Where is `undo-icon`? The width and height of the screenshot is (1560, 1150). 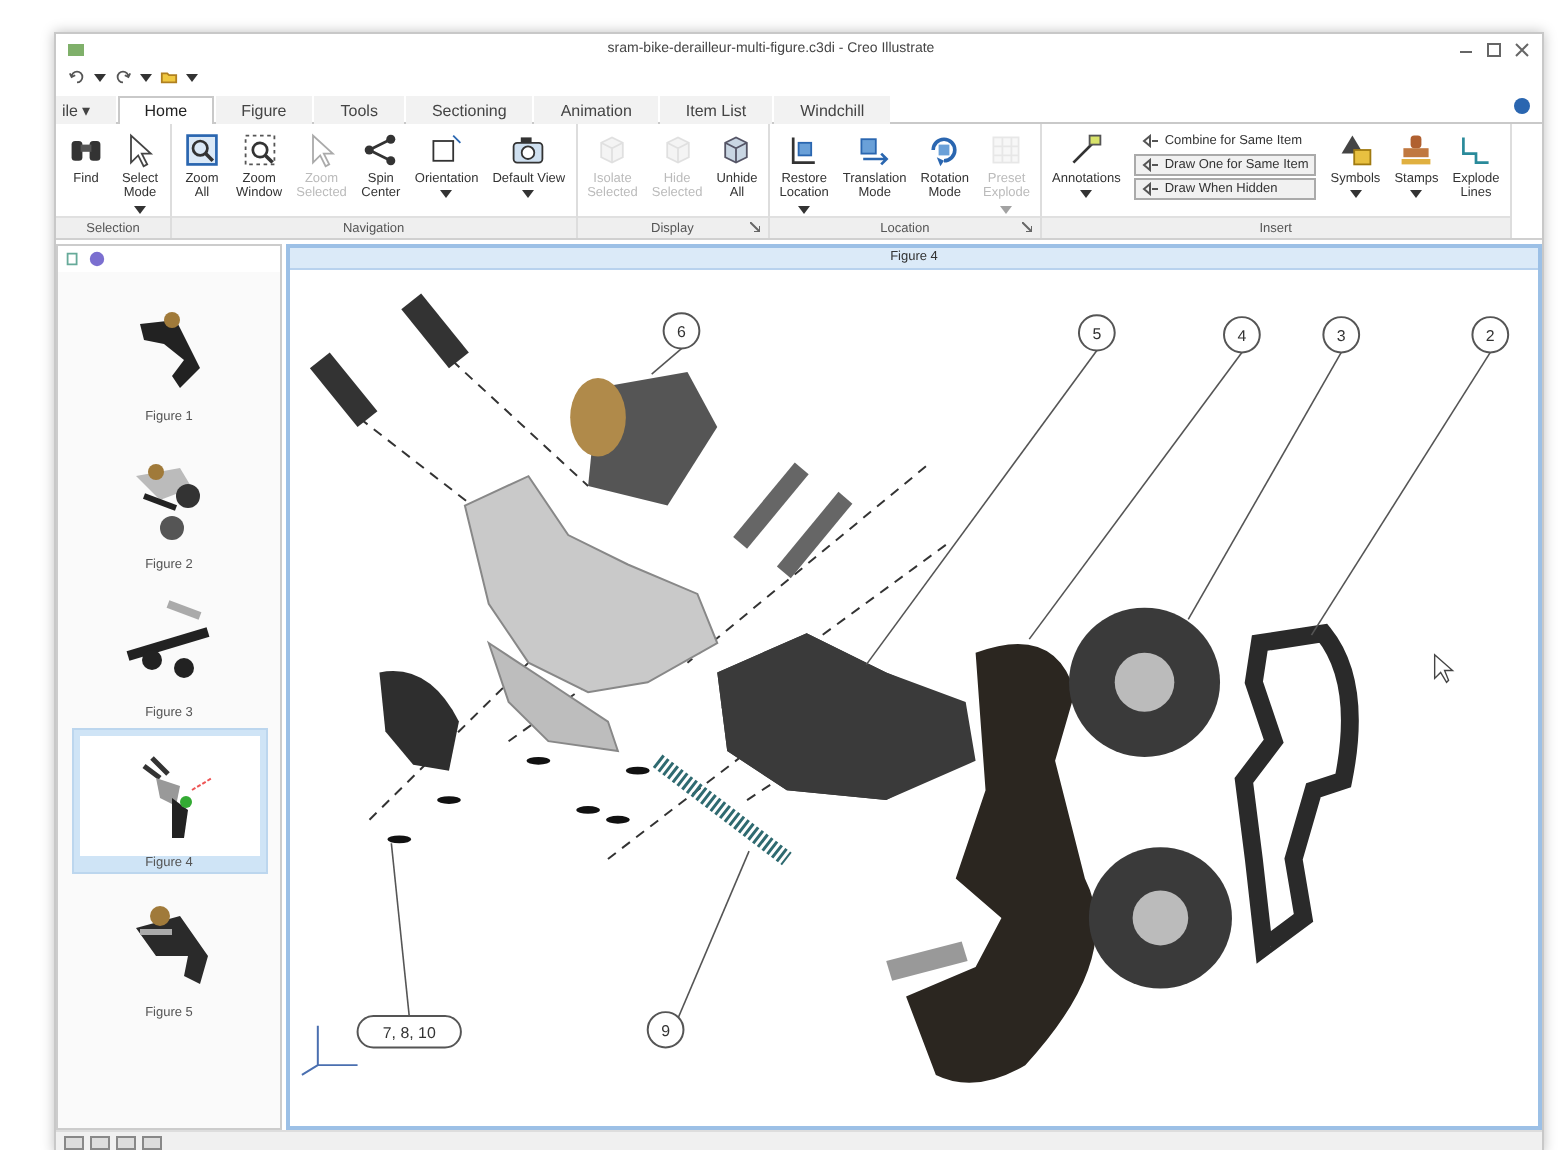
undo-icon is located at coordinates (77, 77).